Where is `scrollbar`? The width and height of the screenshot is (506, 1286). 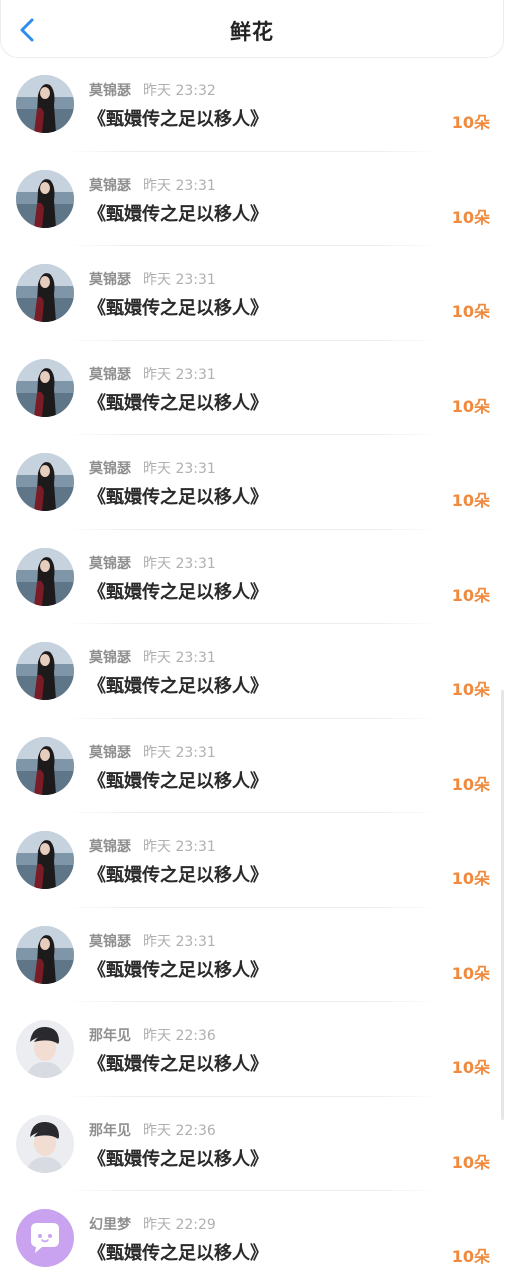
scrollbar is located at coordinates (502, 905).